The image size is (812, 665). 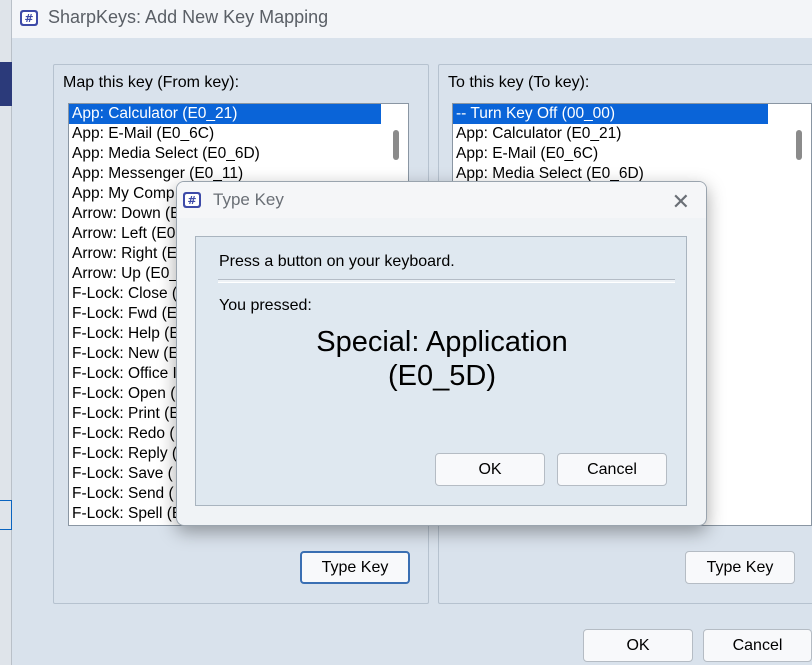 What do you see at coordinates (740, 567) in the screenshot?
I see `to-type-key-button: Type Key` at bounding box center [740, 567].